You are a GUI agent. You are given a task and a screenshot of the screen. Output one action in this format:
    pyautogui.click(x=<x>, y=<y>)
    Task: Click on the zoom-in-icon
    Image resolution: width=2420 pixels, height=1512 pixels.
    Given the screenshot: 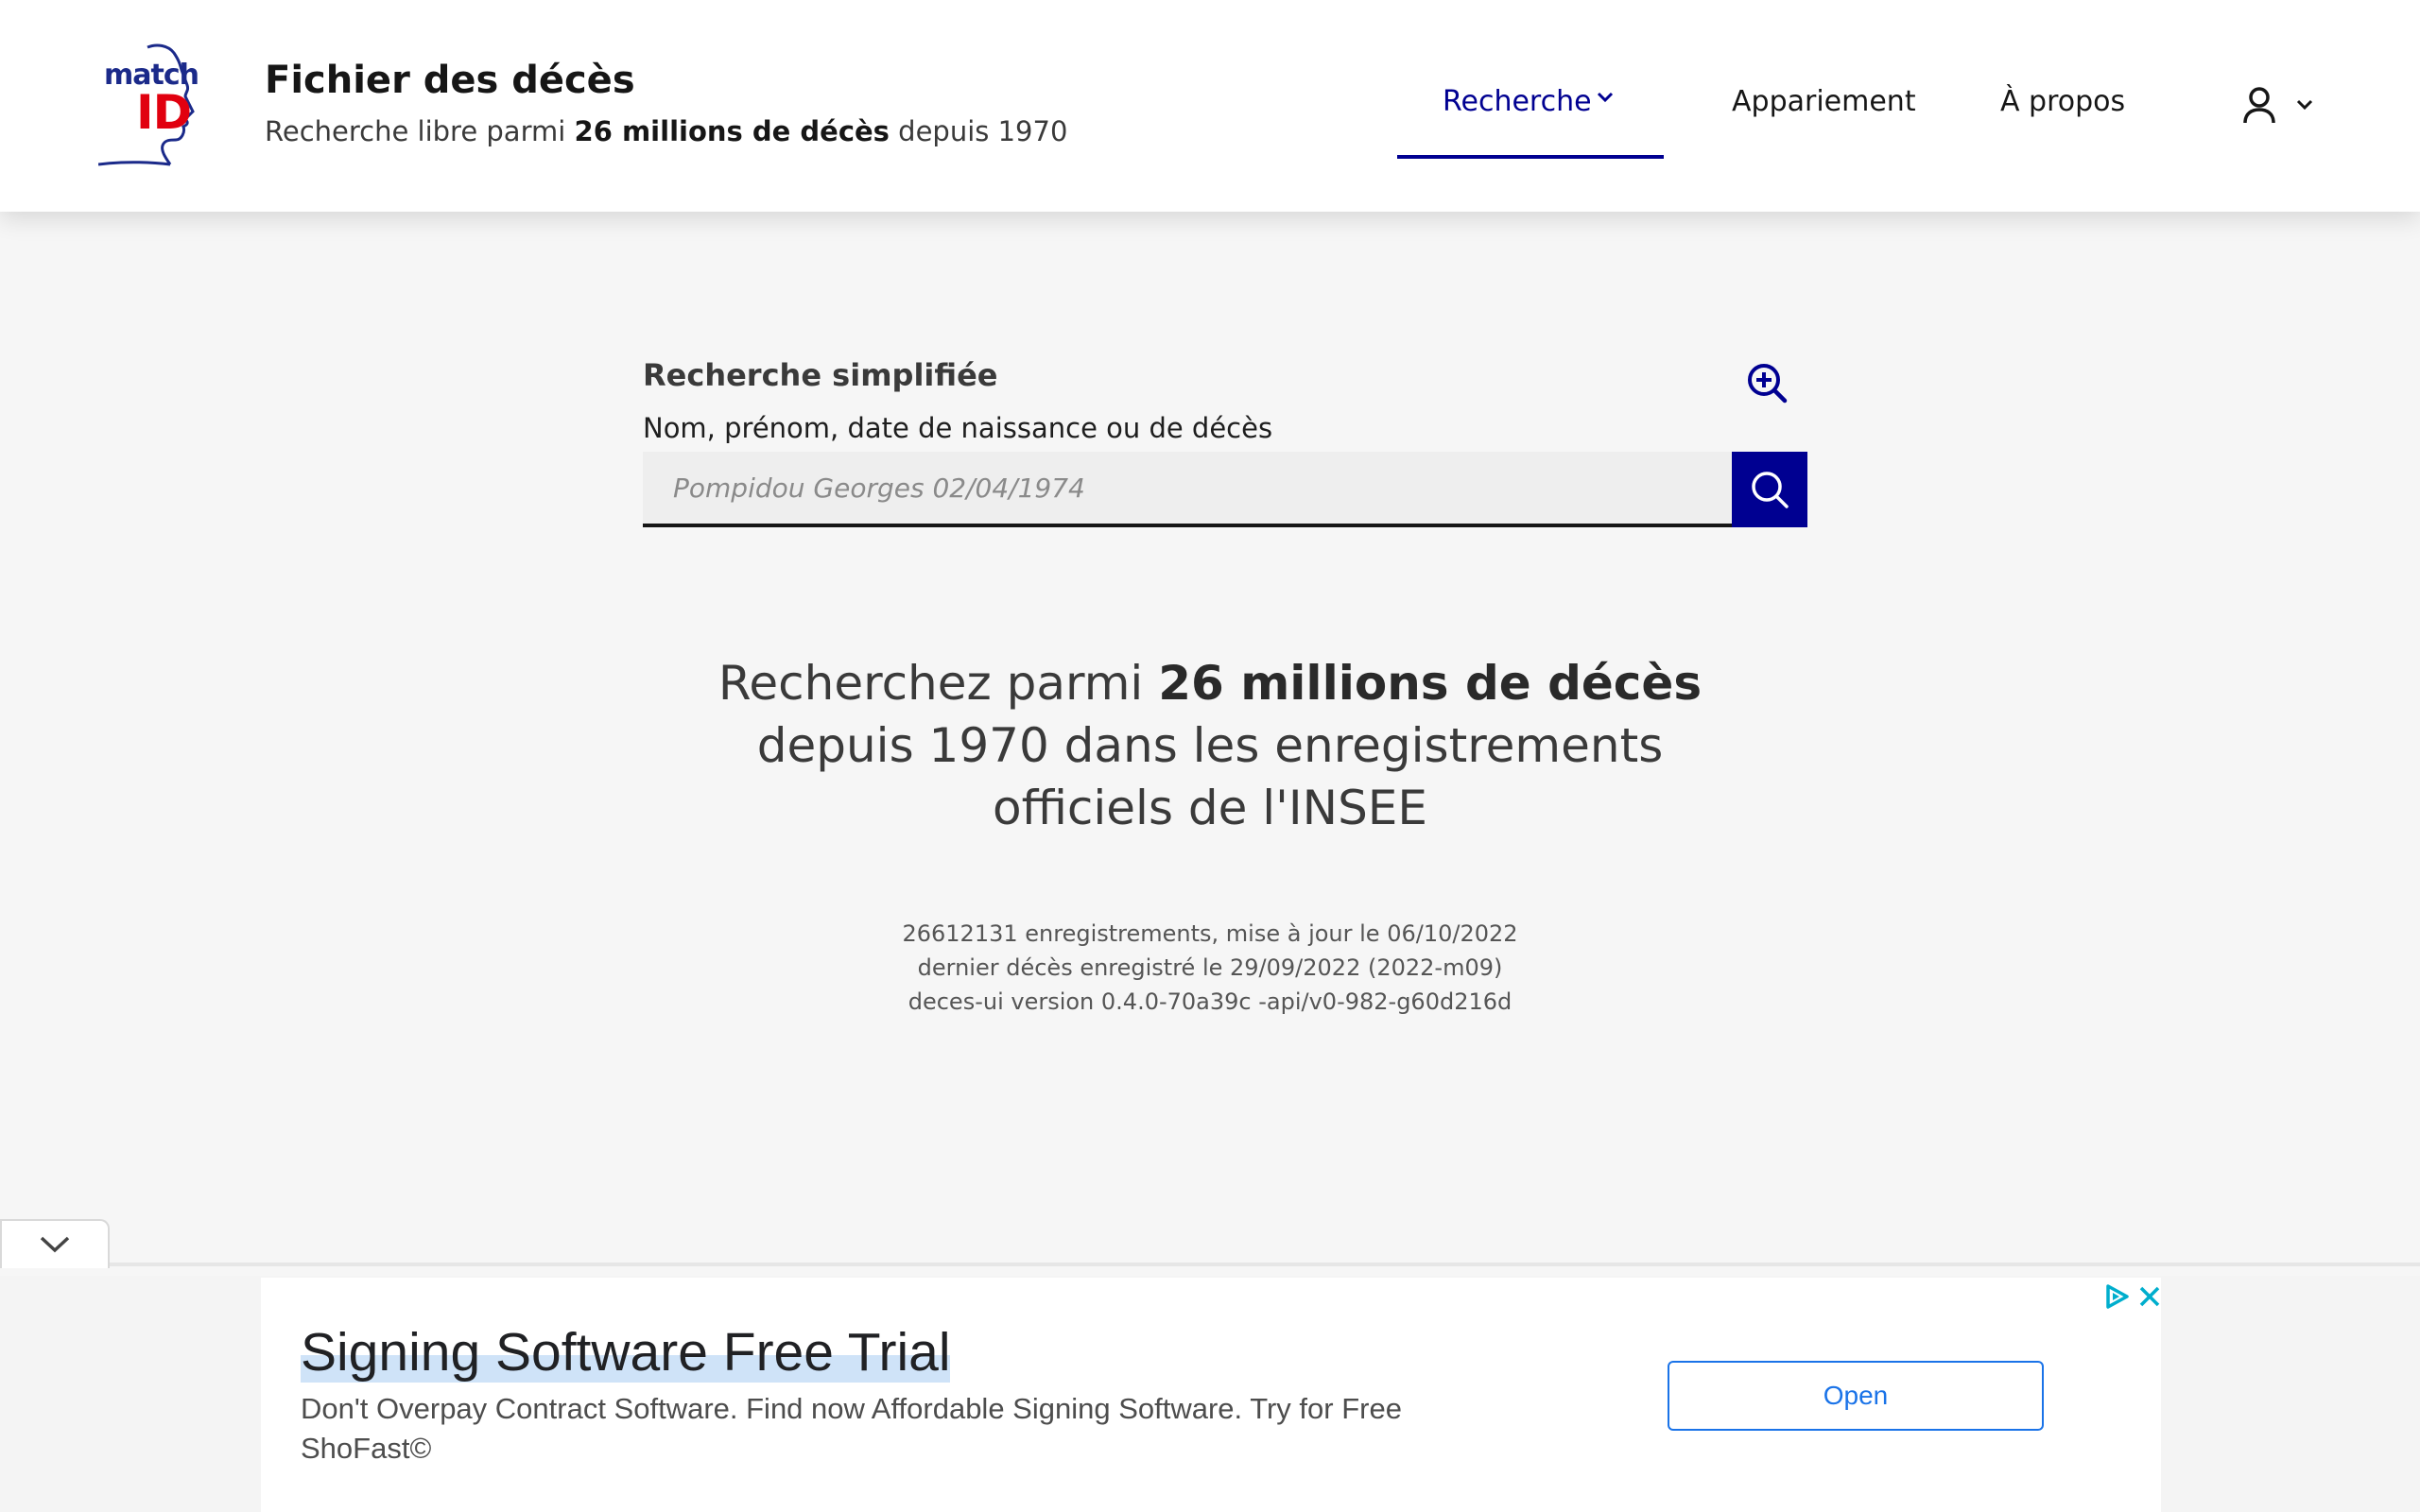 What is the action you would take?
    pyautogui.click(x=1768, y=384)
    